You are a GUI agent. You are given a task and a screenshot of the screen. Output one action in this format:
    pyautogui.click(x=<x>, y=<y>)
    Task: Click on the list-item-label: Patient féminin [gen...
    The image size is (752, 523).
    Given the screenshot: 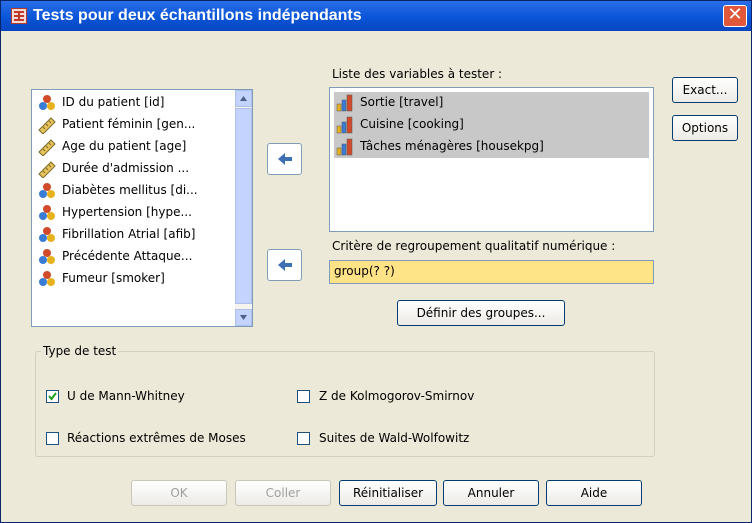 What is the action you would take?
    pyautogui.click(x=129, y=124)
    